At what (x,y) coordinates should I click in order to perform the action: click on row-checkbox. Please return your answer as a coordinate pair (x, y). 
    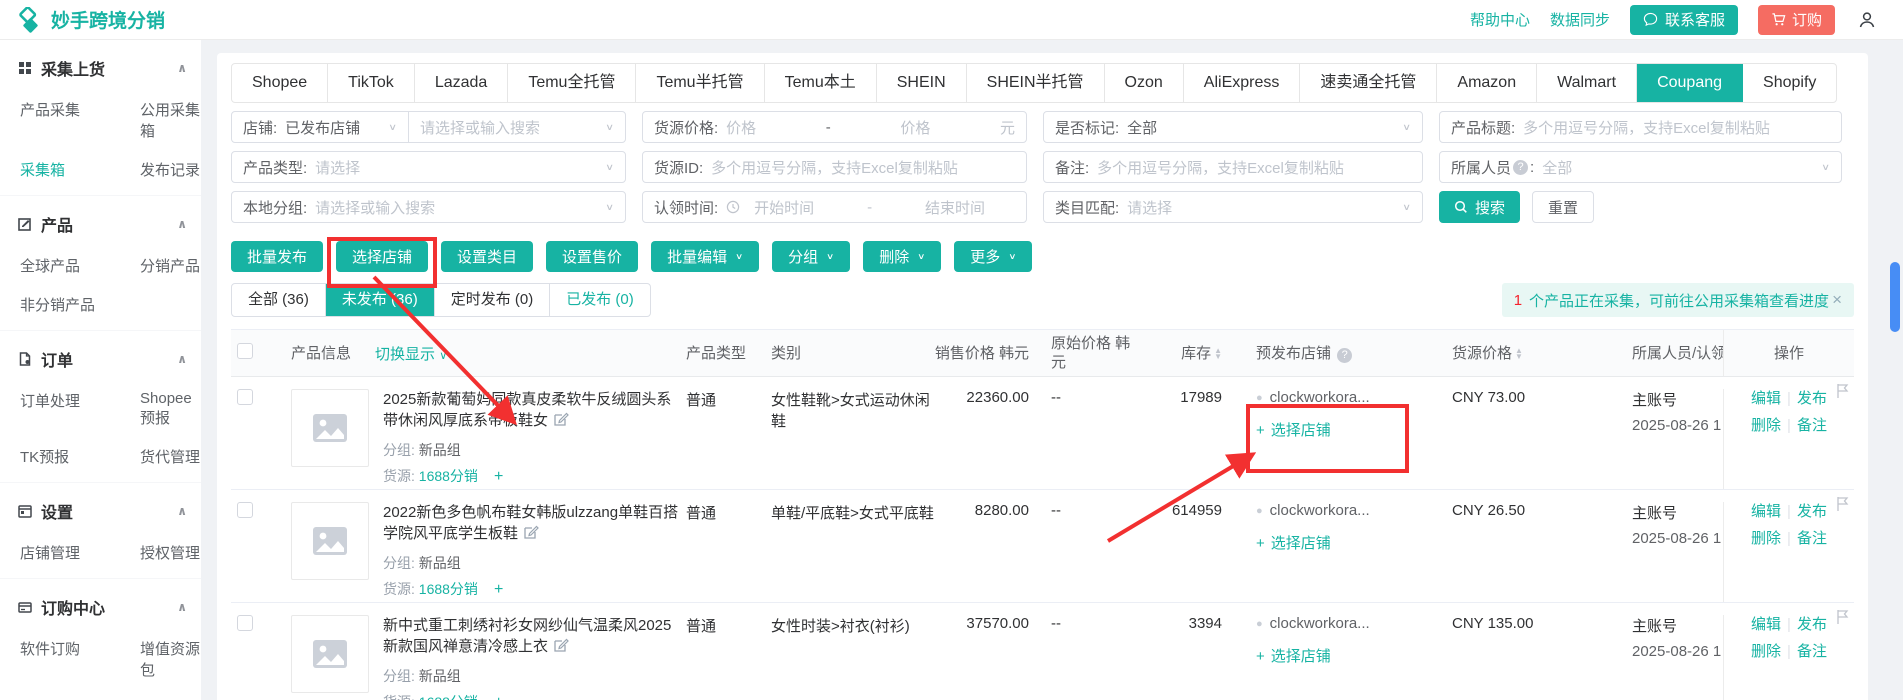
    Looking at the image, I should click on (245, 397).